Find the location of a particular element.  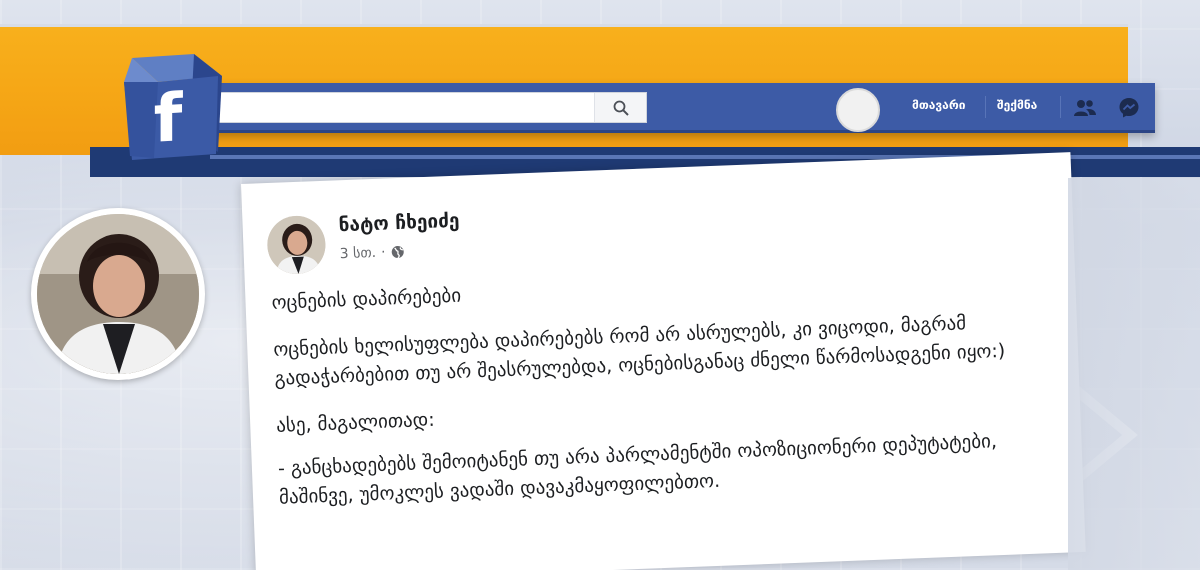

speaker-photo-image is located at coordinates (118, 294).